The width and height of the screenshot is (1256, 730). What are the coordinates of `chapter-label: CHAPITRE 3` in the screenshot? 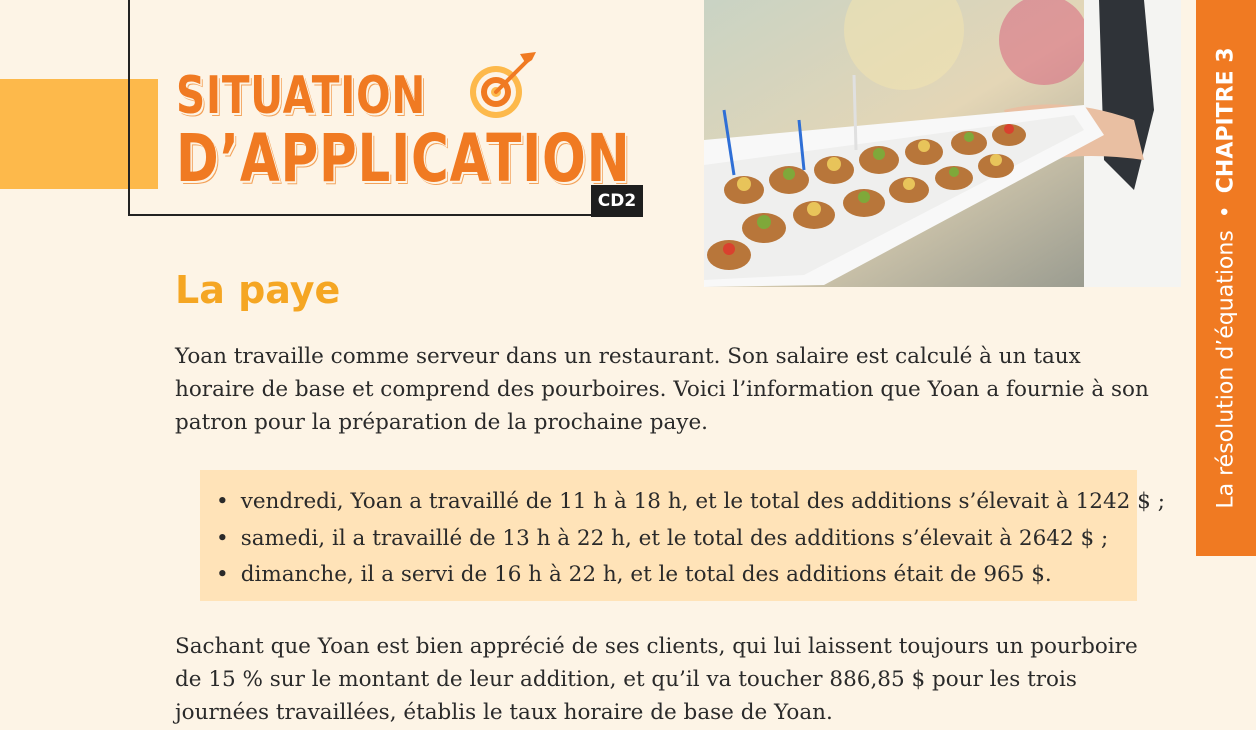 It's located at (1226, 120).